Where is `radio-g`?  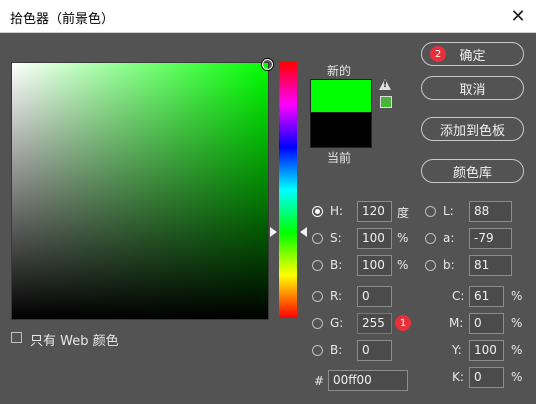
radio-g is located at coordinates (317, 323).